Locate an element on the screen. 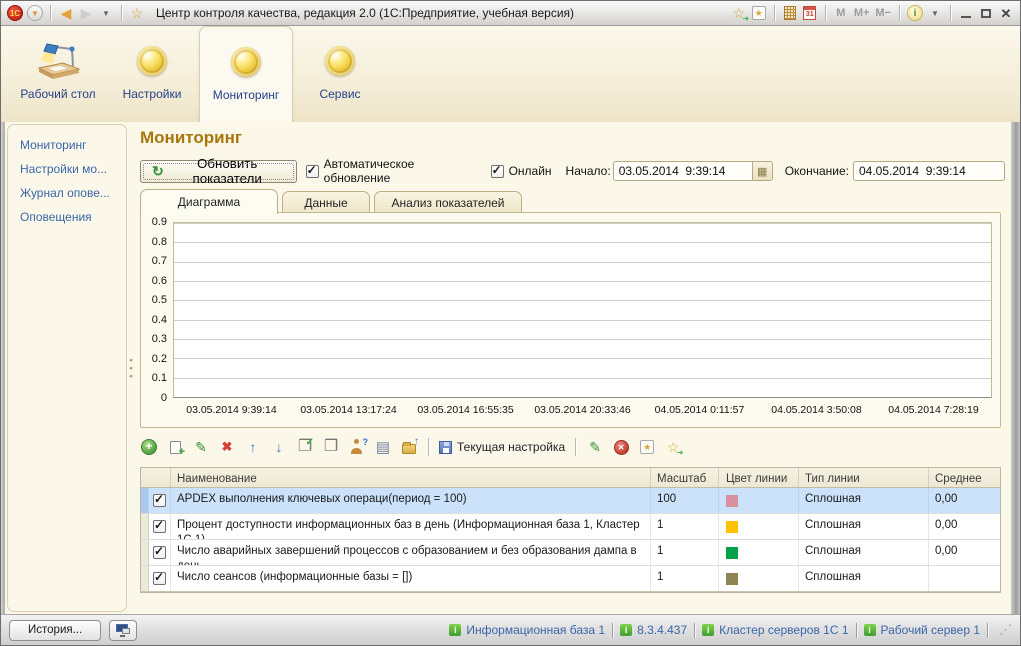 The image size is (1021, 646). sidebar-item-monitoring: Мониторинг is located at coordinates (71, 145).